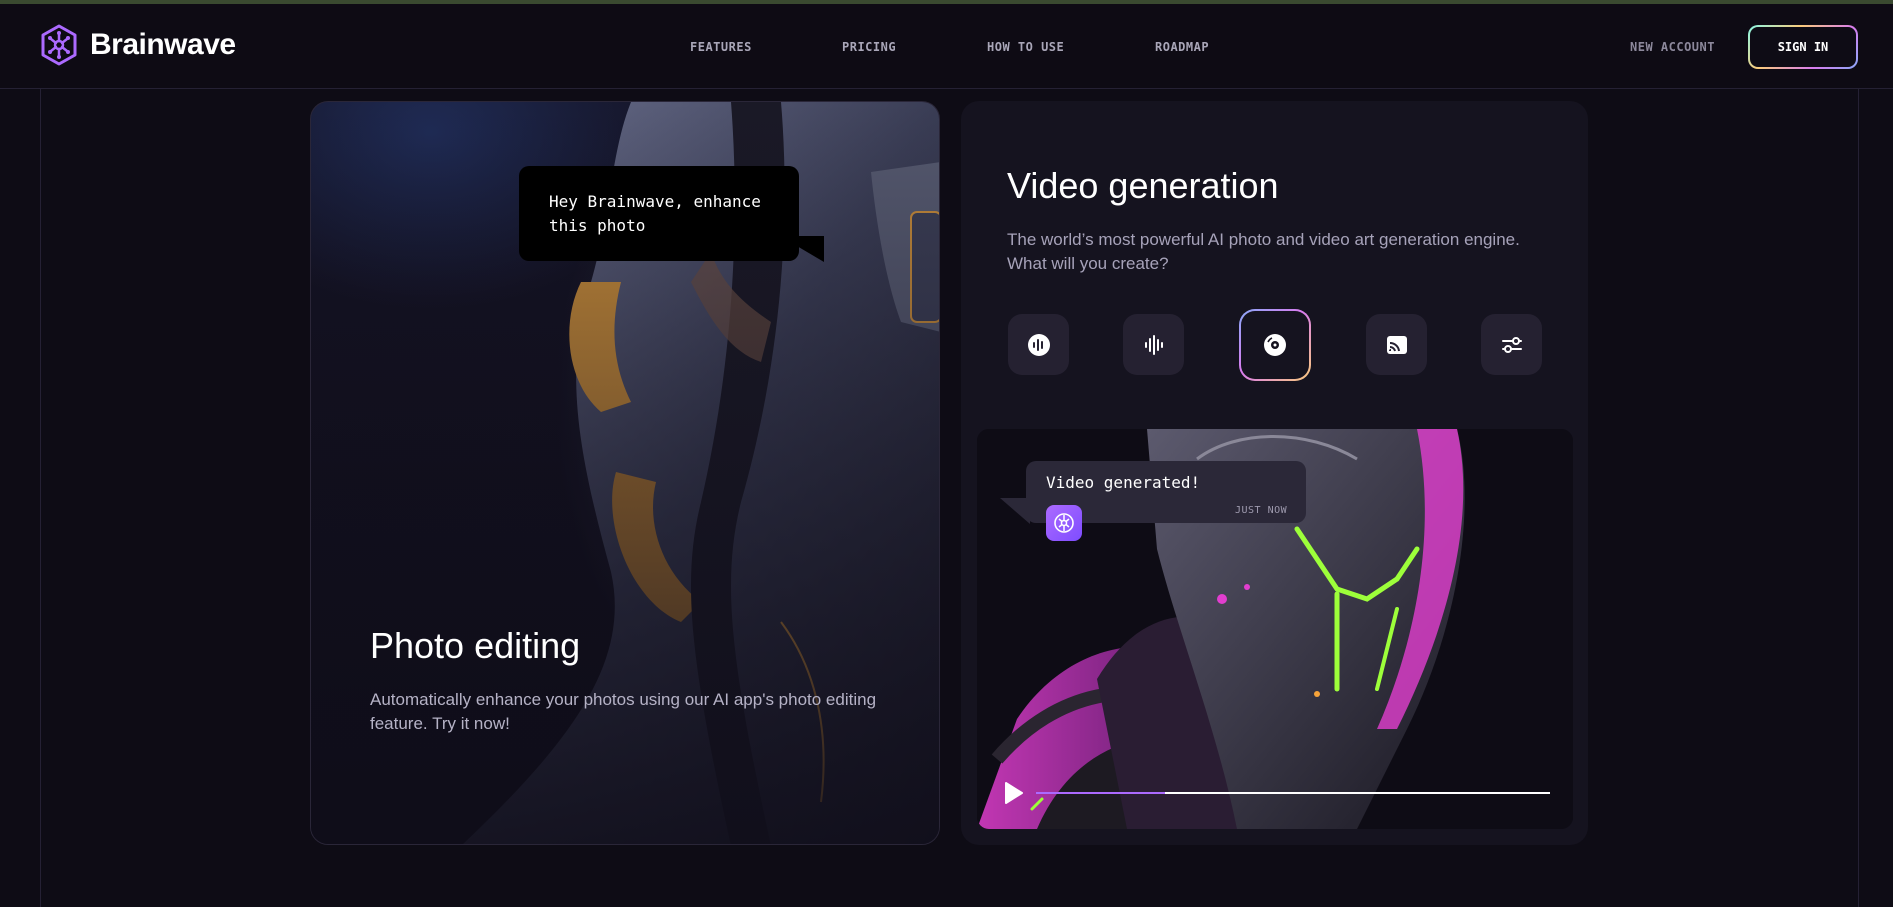 This screenshot has width=1893, height=907. Describe the element at coordinates (1015, 511) in the screenshot. I see `video-chat-bubble-tail` at that location.